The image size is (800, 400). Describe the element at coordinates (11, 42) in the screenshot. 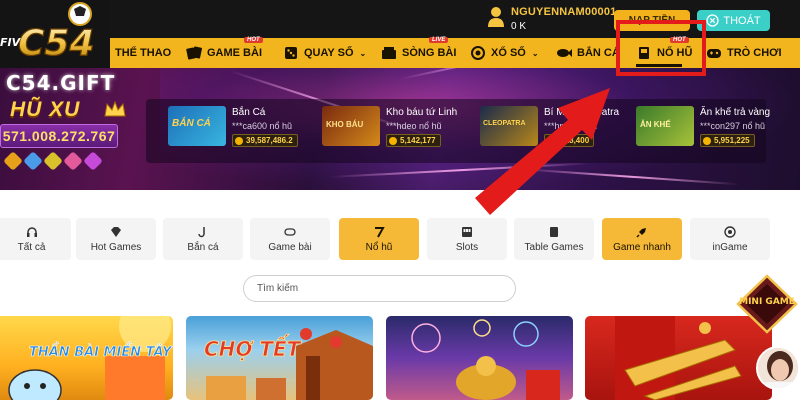

I see `logo-prefix: FIV` at that location.